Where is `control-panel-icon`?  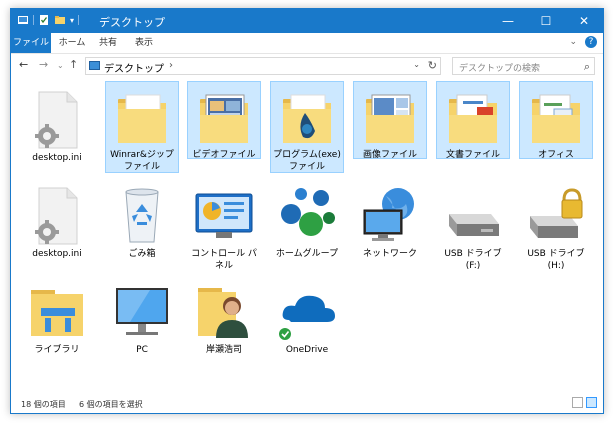
control-panel-icon is located at coordinates (224, 216).